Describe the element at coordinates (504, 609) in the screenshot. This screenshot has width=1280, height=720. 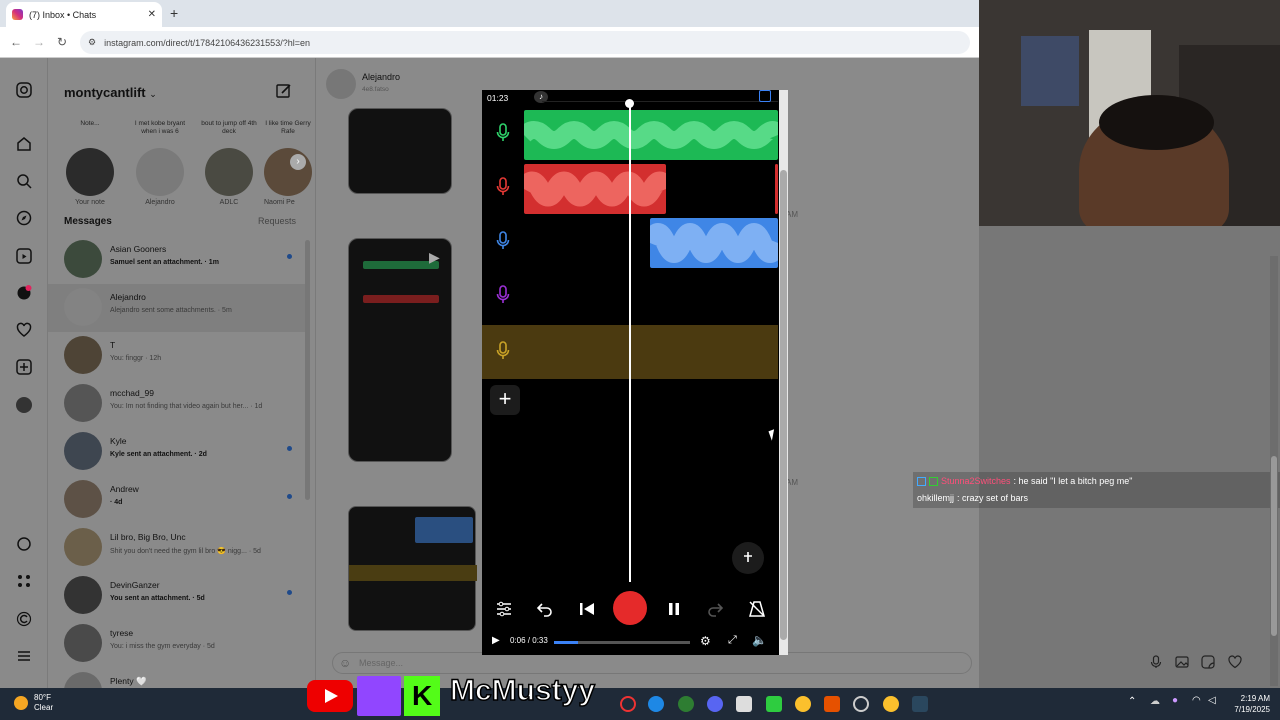
I see `mixer-settings-icon` at that location.